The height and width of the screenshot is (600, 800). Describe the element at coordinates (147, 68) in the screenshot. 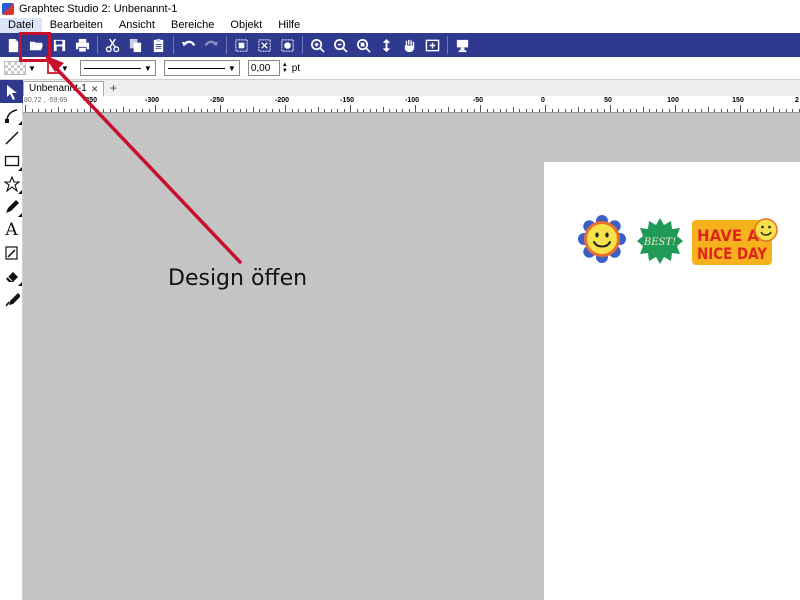

I see `chevron-down-icon: ▼` at that location.